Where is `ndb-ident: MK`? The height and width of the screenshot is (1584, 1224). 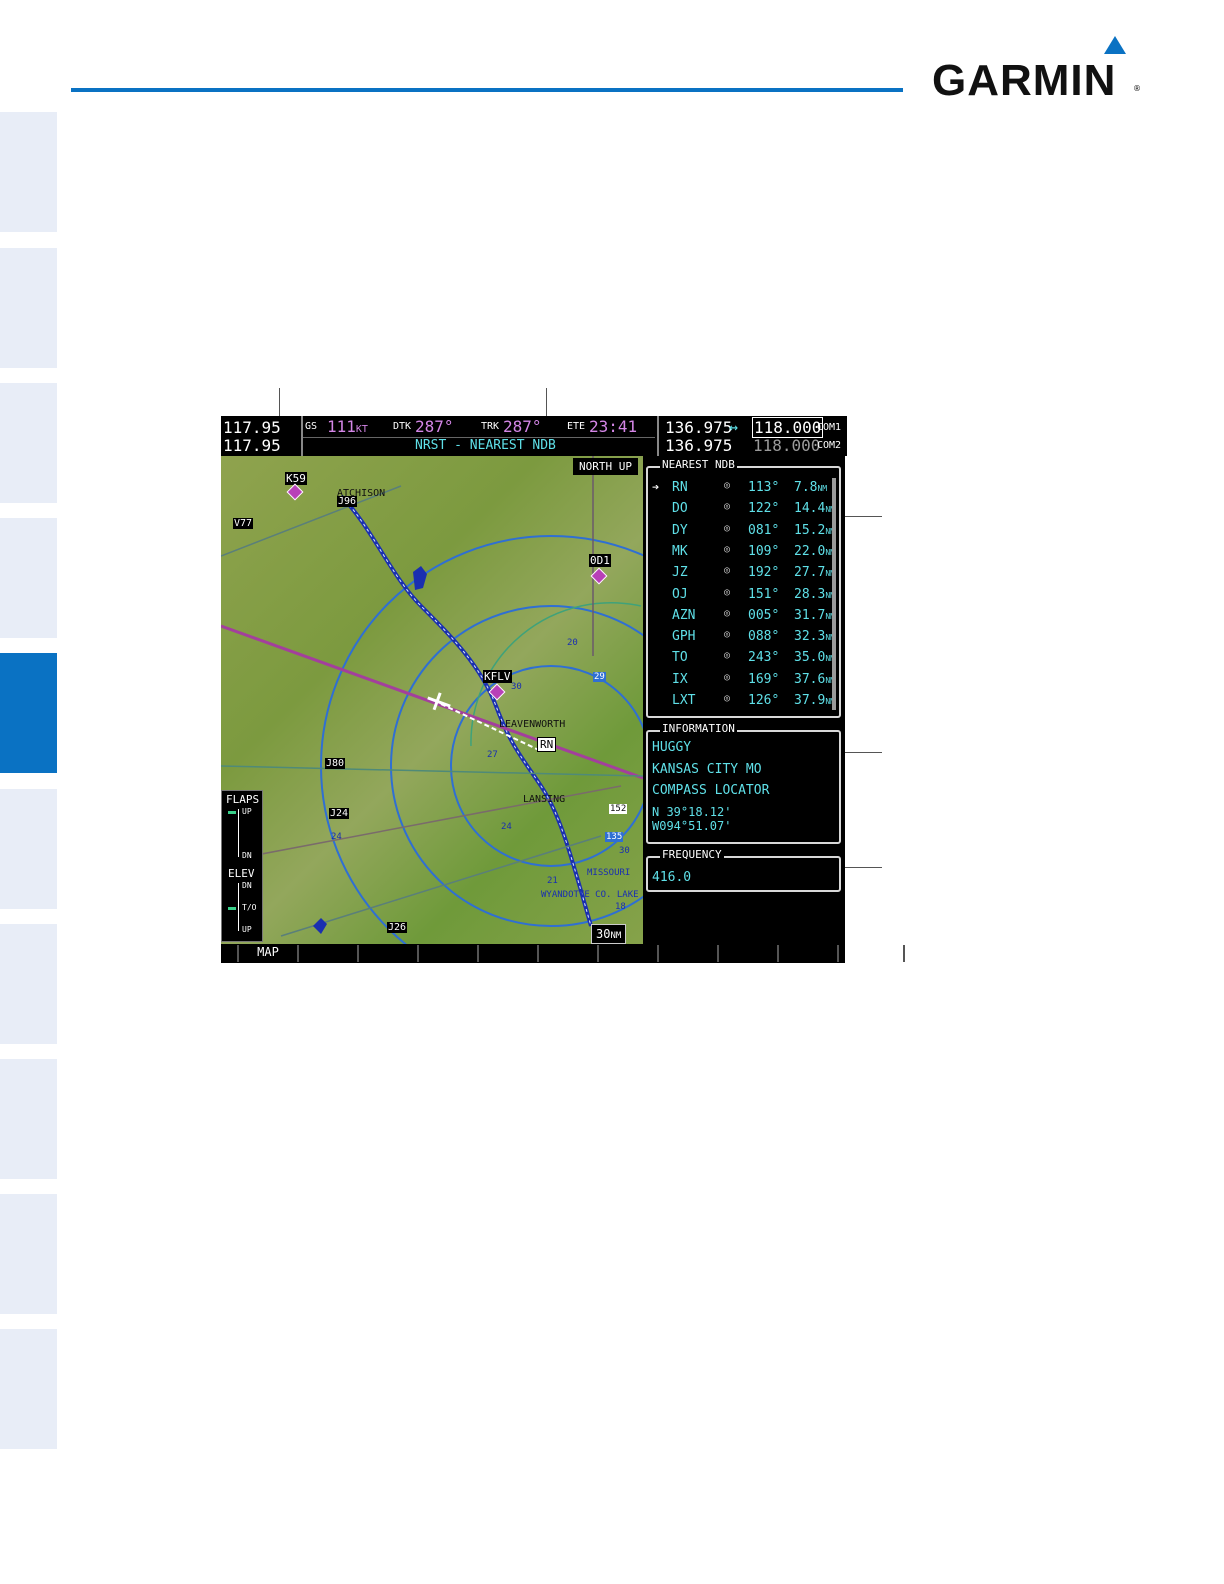 ndb-ident: MK is located at coordinates (680, 551).